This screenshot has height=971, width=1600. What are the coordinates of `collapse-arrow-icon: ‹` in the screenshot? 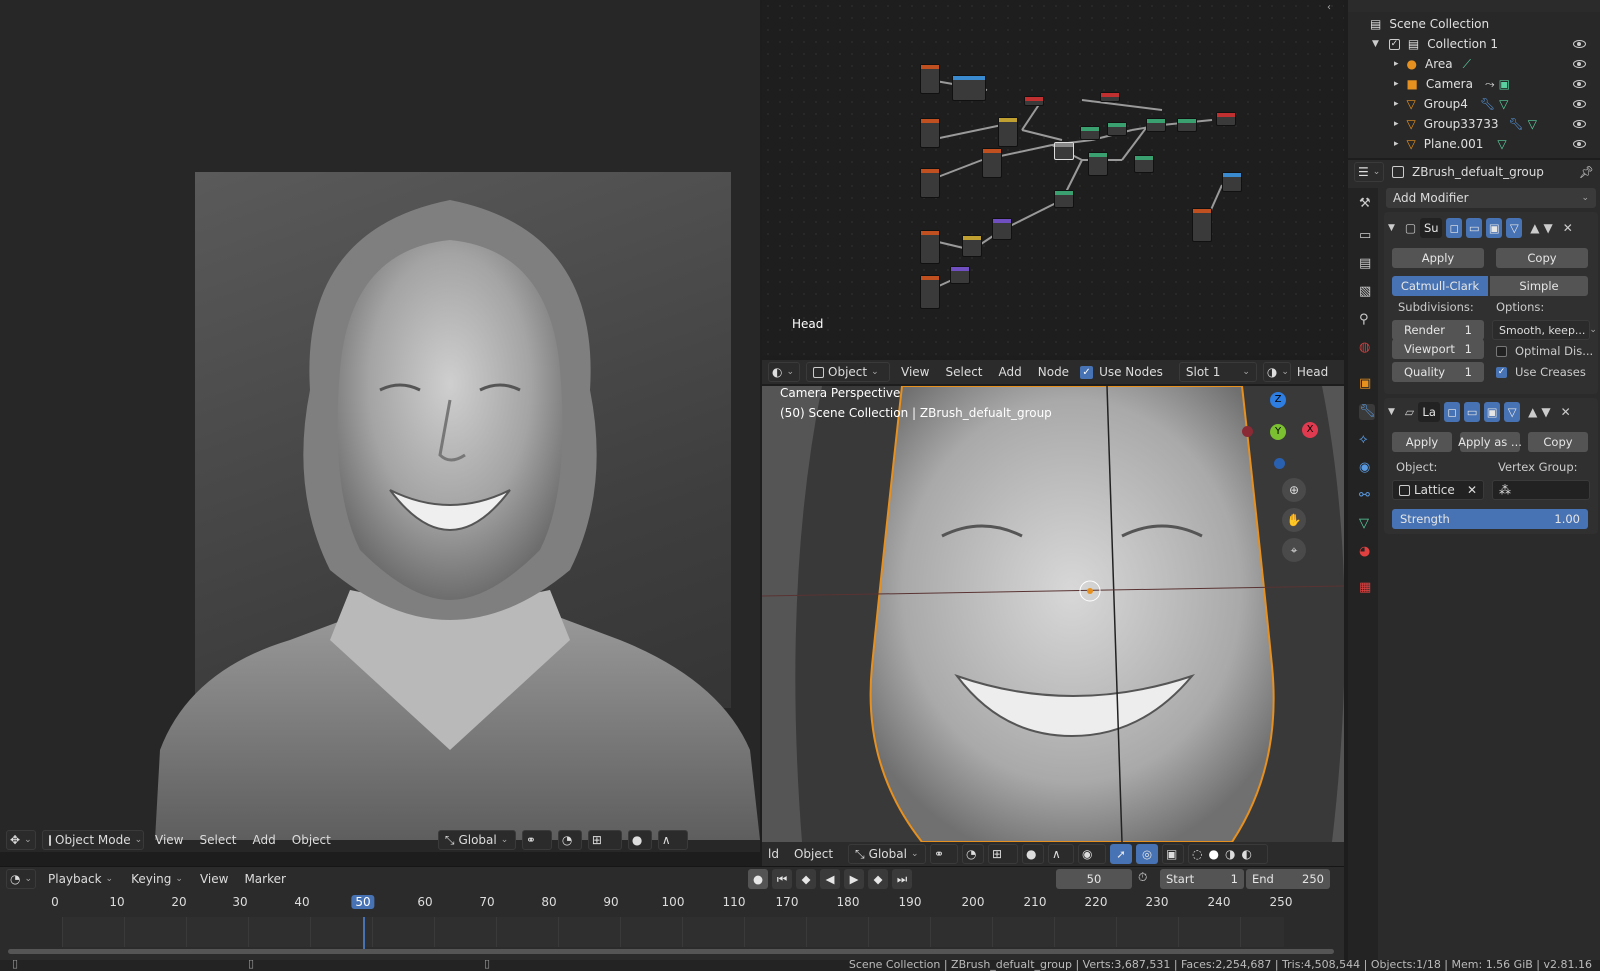 It's located at (1329, 7).